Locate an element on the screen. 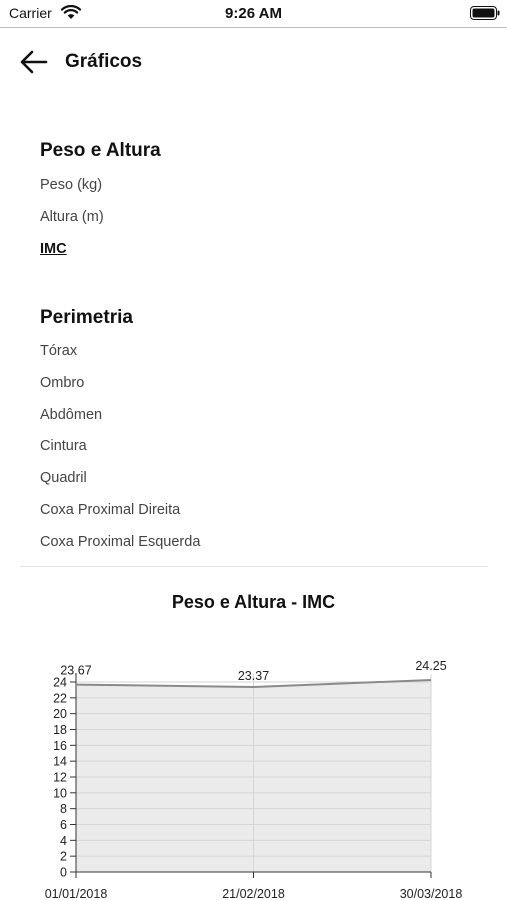 This screenshot has width=507, height=900. x-tick-label: 01/01/2018 is located at coordinates (76, 893).